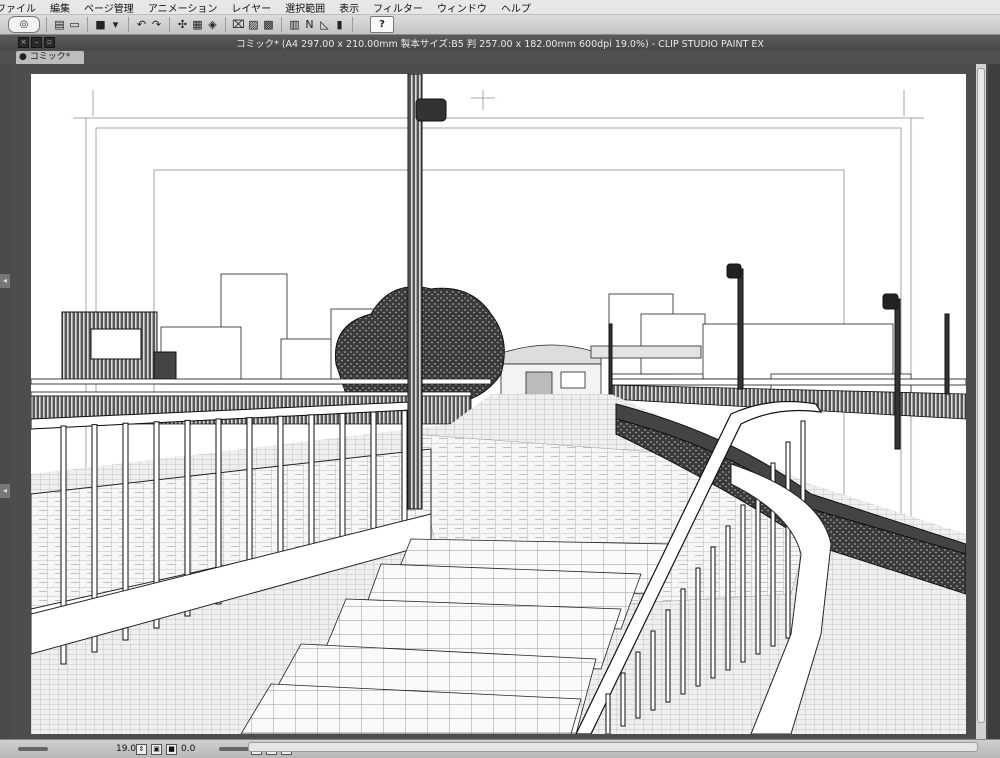 Image resolution: width=1000 pixels, height=758 pixels. I want to click on right-panel-edge, so click(994, 401).